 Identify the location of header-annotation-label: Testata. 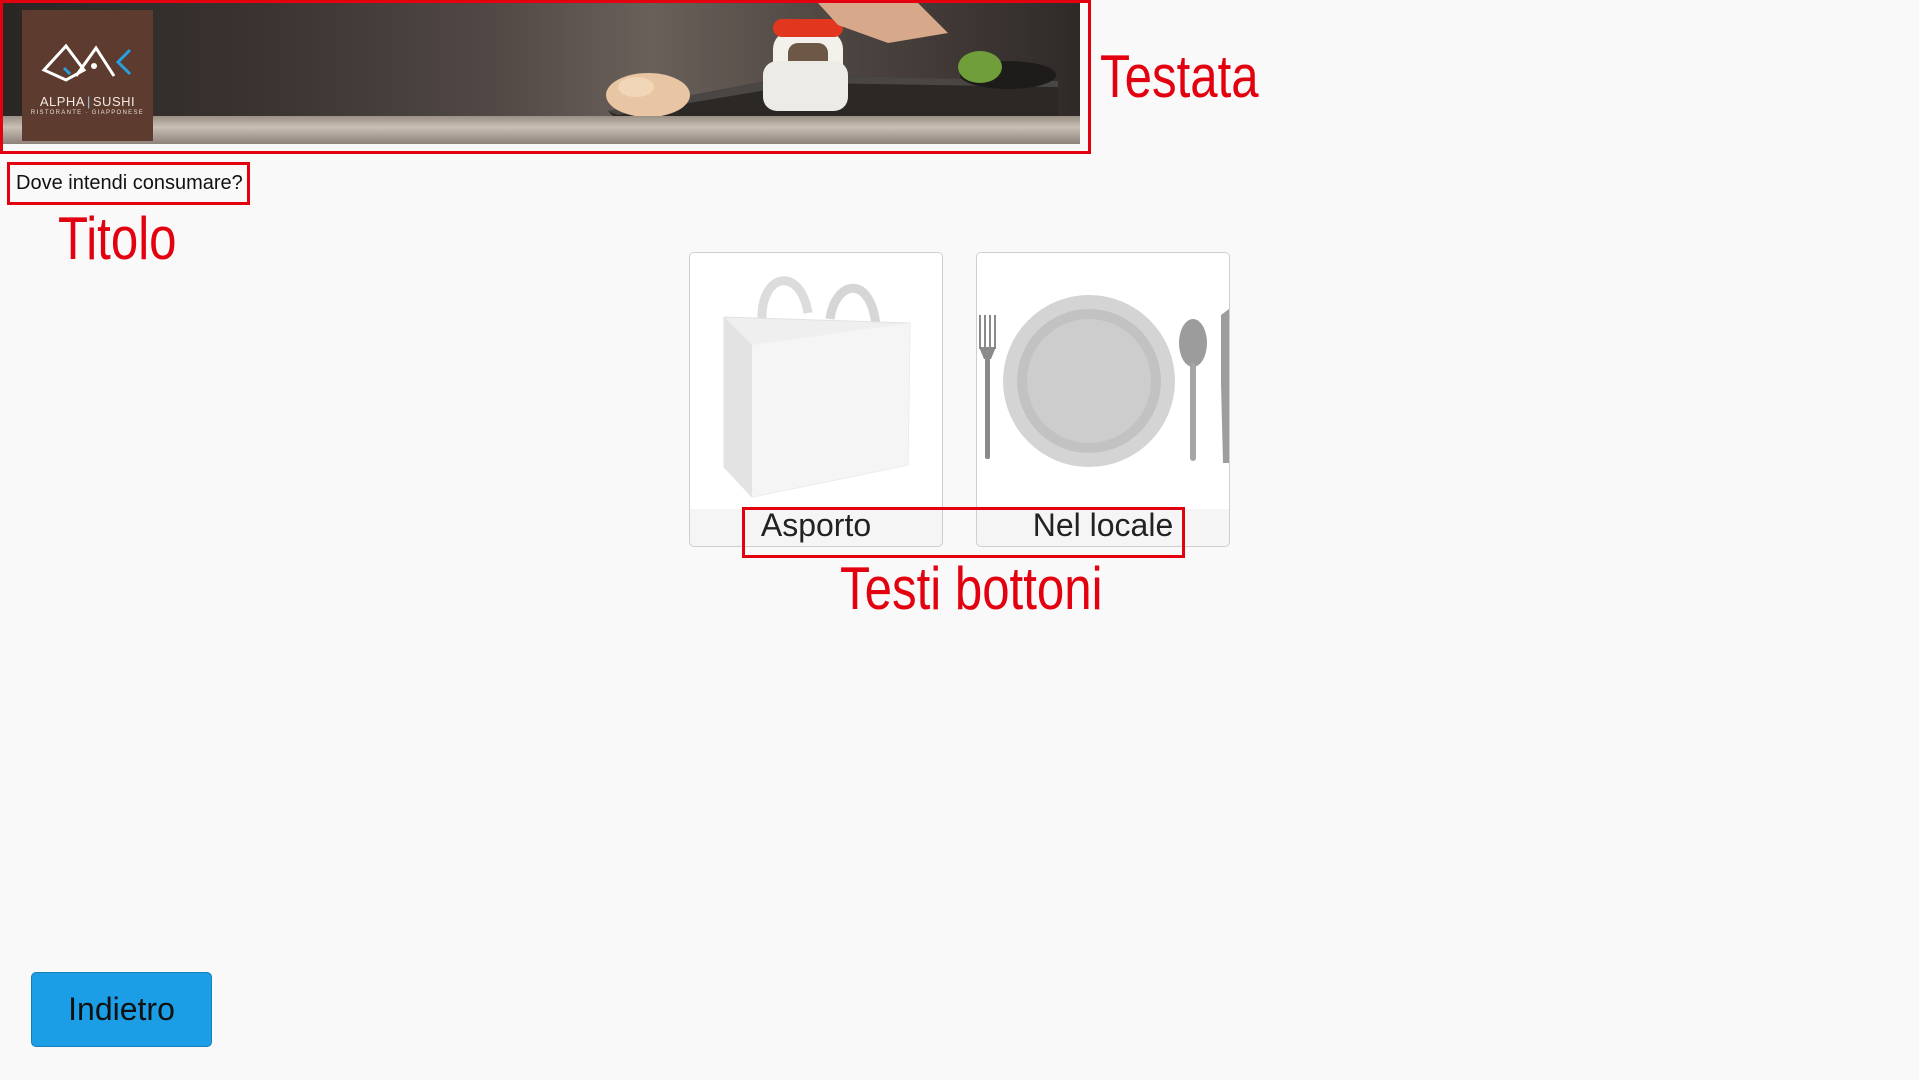
(1179, 76).